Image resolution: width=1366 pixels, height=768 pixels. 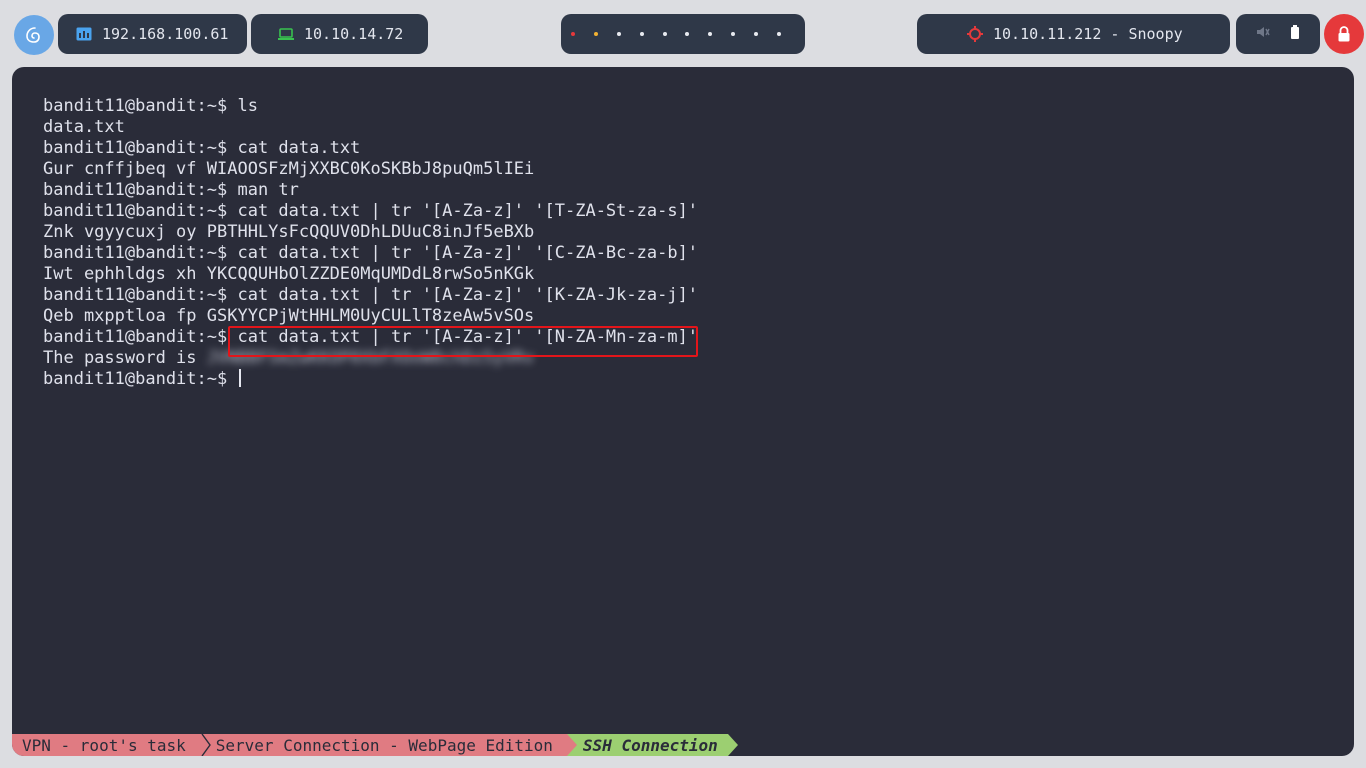 I want to click on target-crosshair-icon, so click(x=975, y=34).